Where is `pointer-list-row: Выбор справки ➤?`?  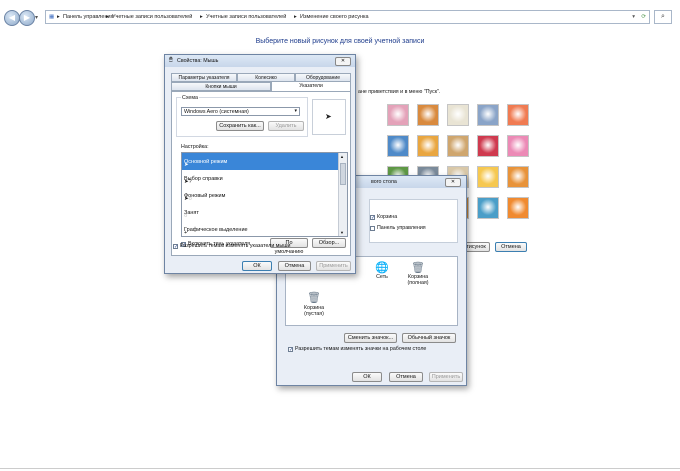 pointer-list-row: Выбор справки ➤? is located at coordinates (260, 178).